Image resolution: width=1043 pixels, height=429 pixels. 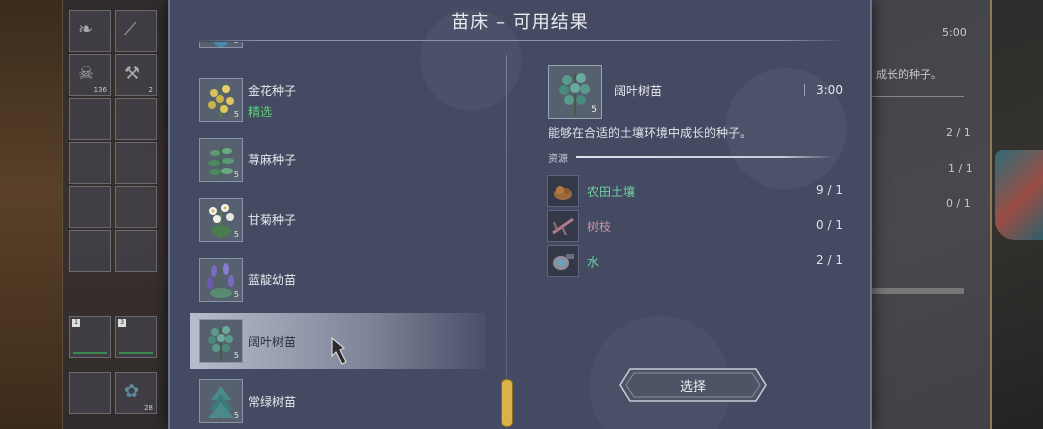 I want to click on title-divider, so click(x=520, y=40).